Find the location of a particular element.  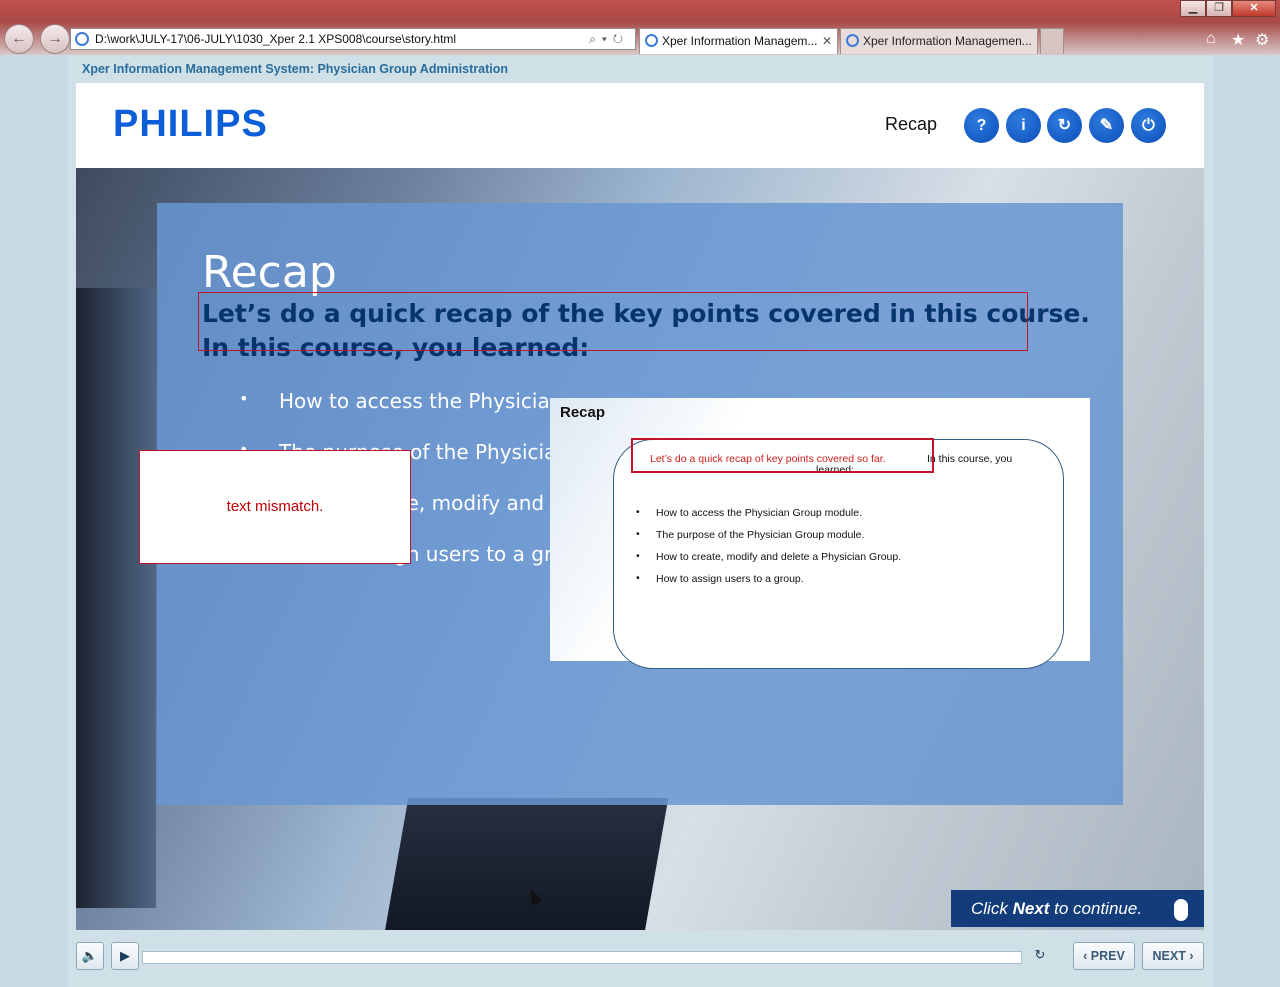

page-icon is located at coordinates (82, 39).